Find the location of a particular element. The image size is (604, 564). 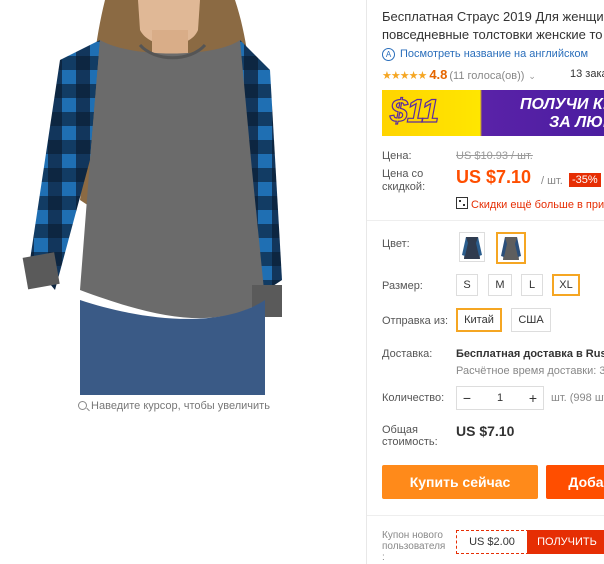

translate-link-text: Посмотреть название на английском is located at coordinates (494, 54).